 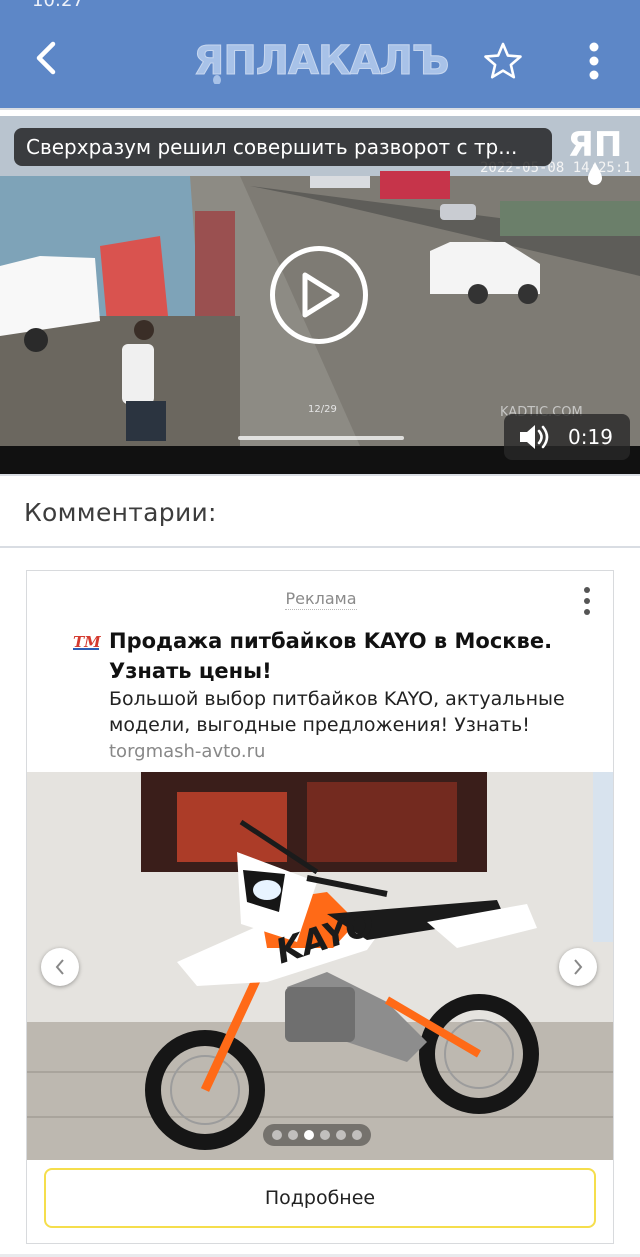 I want to click on video-duration: 0:19, so click(x=590, y=437).